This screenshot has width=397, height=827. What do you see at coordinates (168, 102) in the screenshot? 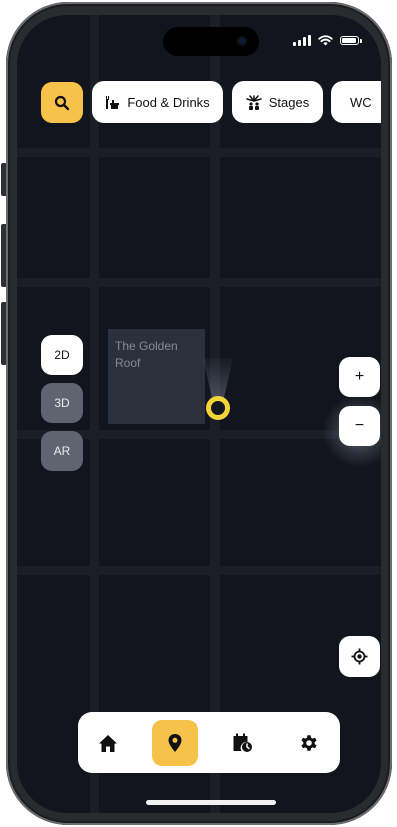
I see `filter-chip-label: Food & Drinks` at bounding box center [168, 102].